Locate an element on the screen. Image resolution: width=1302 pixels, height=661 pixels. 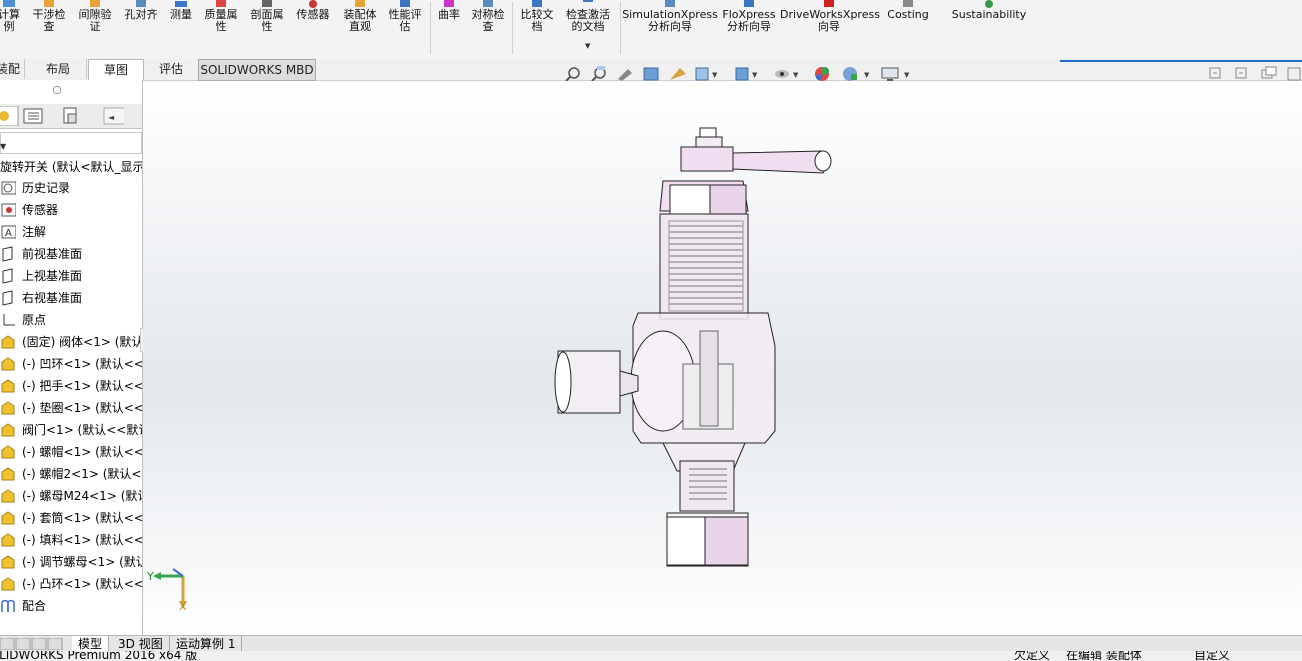
tree-item: (-) 调节螺母<1> (默认 is located at coordinates (71, 562).